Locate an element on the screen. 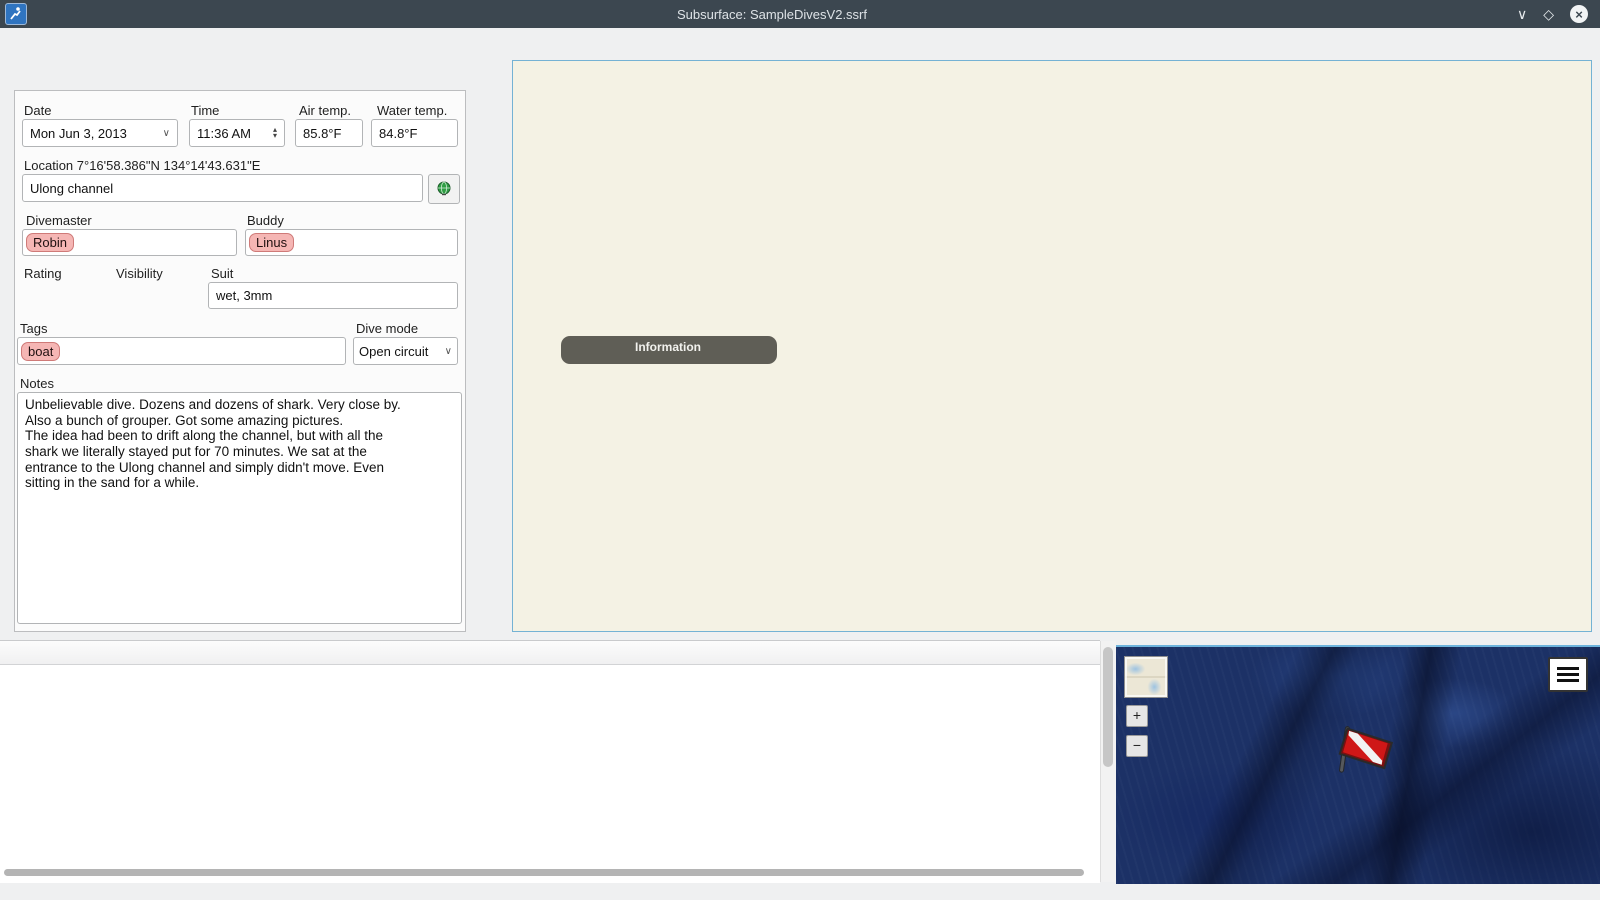 The image size is (1600, 900). maximize-button: ◇ is located at coordinates (1548, 14).